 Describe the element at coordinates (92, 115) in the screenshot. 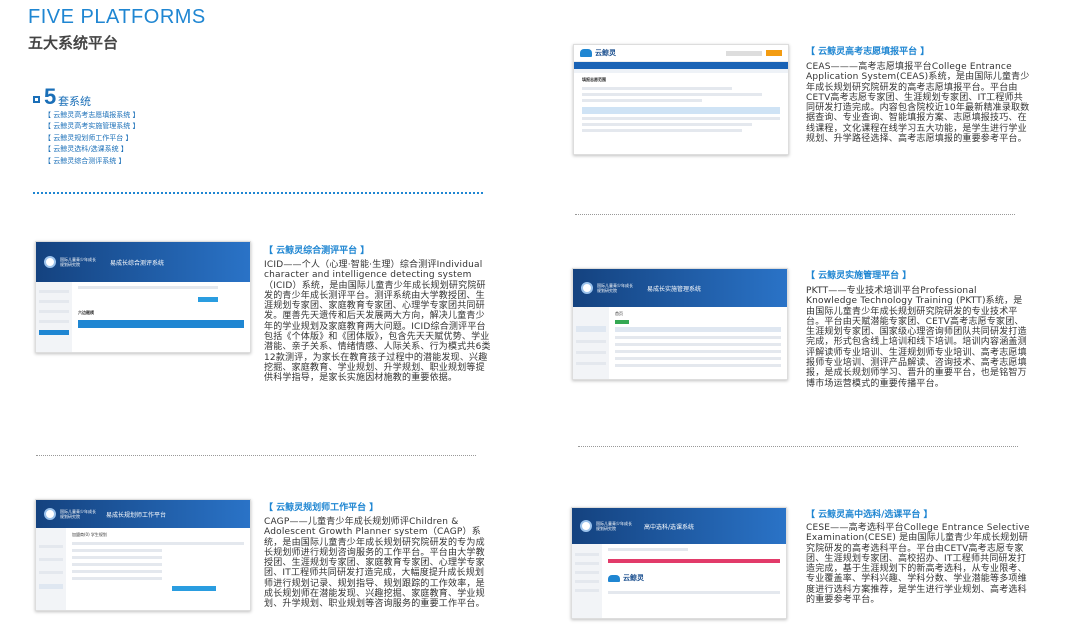

I see `system-item: 【 云鲸灵高考志愿填报系统 】` at that location.